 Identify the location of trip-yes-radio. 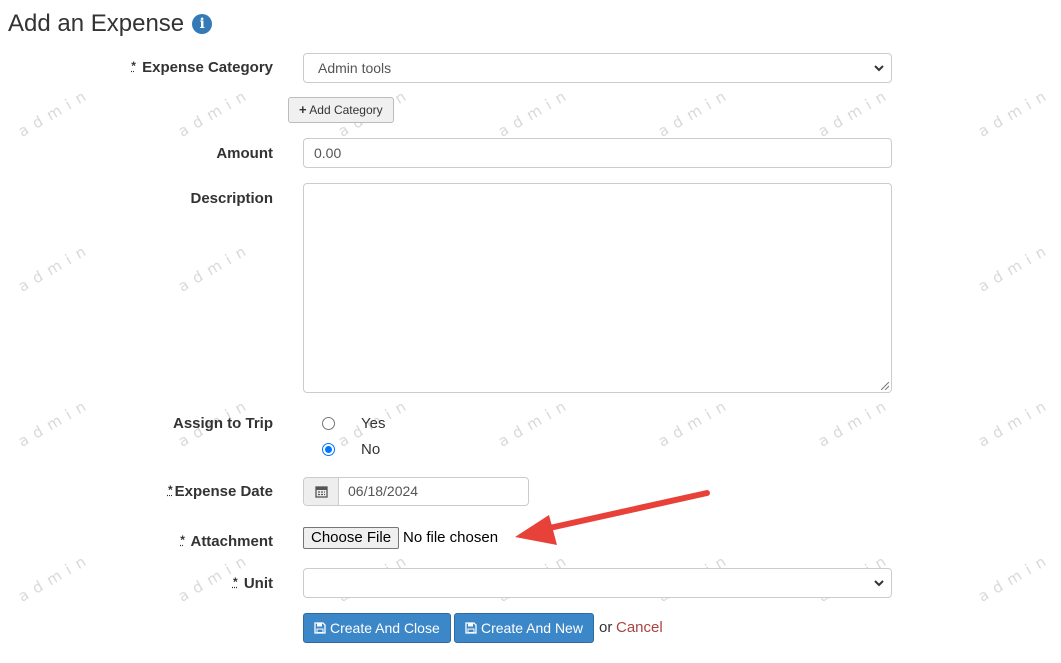
(328, 423).